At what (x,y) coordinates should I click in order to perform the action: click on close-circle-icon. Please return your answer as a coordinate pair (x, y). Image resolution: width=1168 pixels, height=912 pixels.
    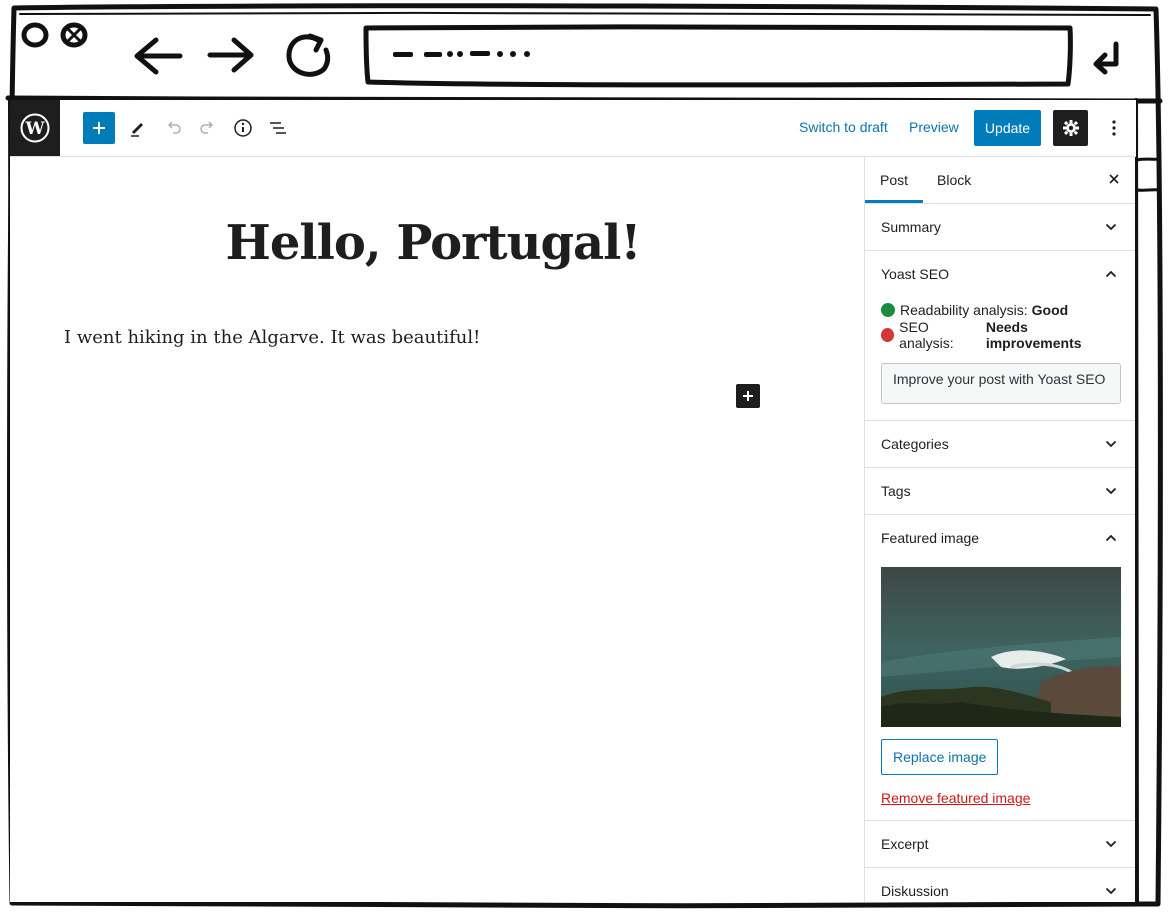
    Looking at the image, I should click on (35, 35).